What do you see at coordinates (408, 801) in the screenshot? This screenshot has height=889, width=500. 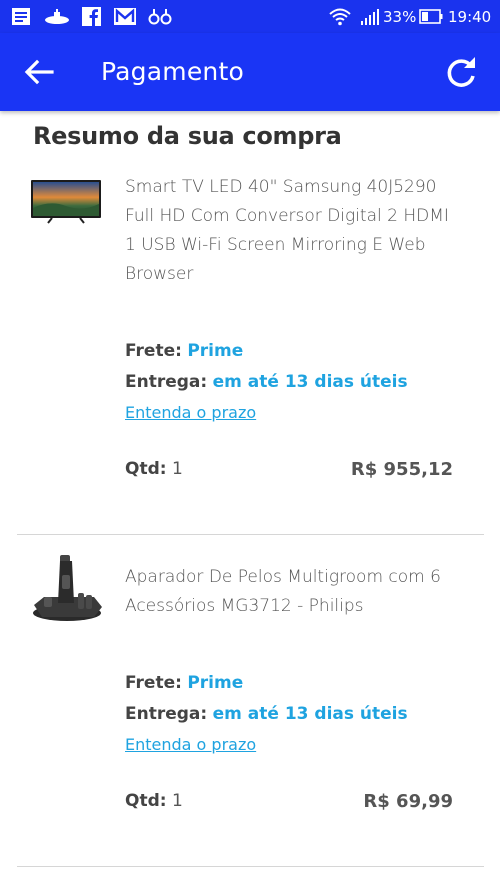 I see `item-price: R$ 69,99` at bounding box center [408, 801].